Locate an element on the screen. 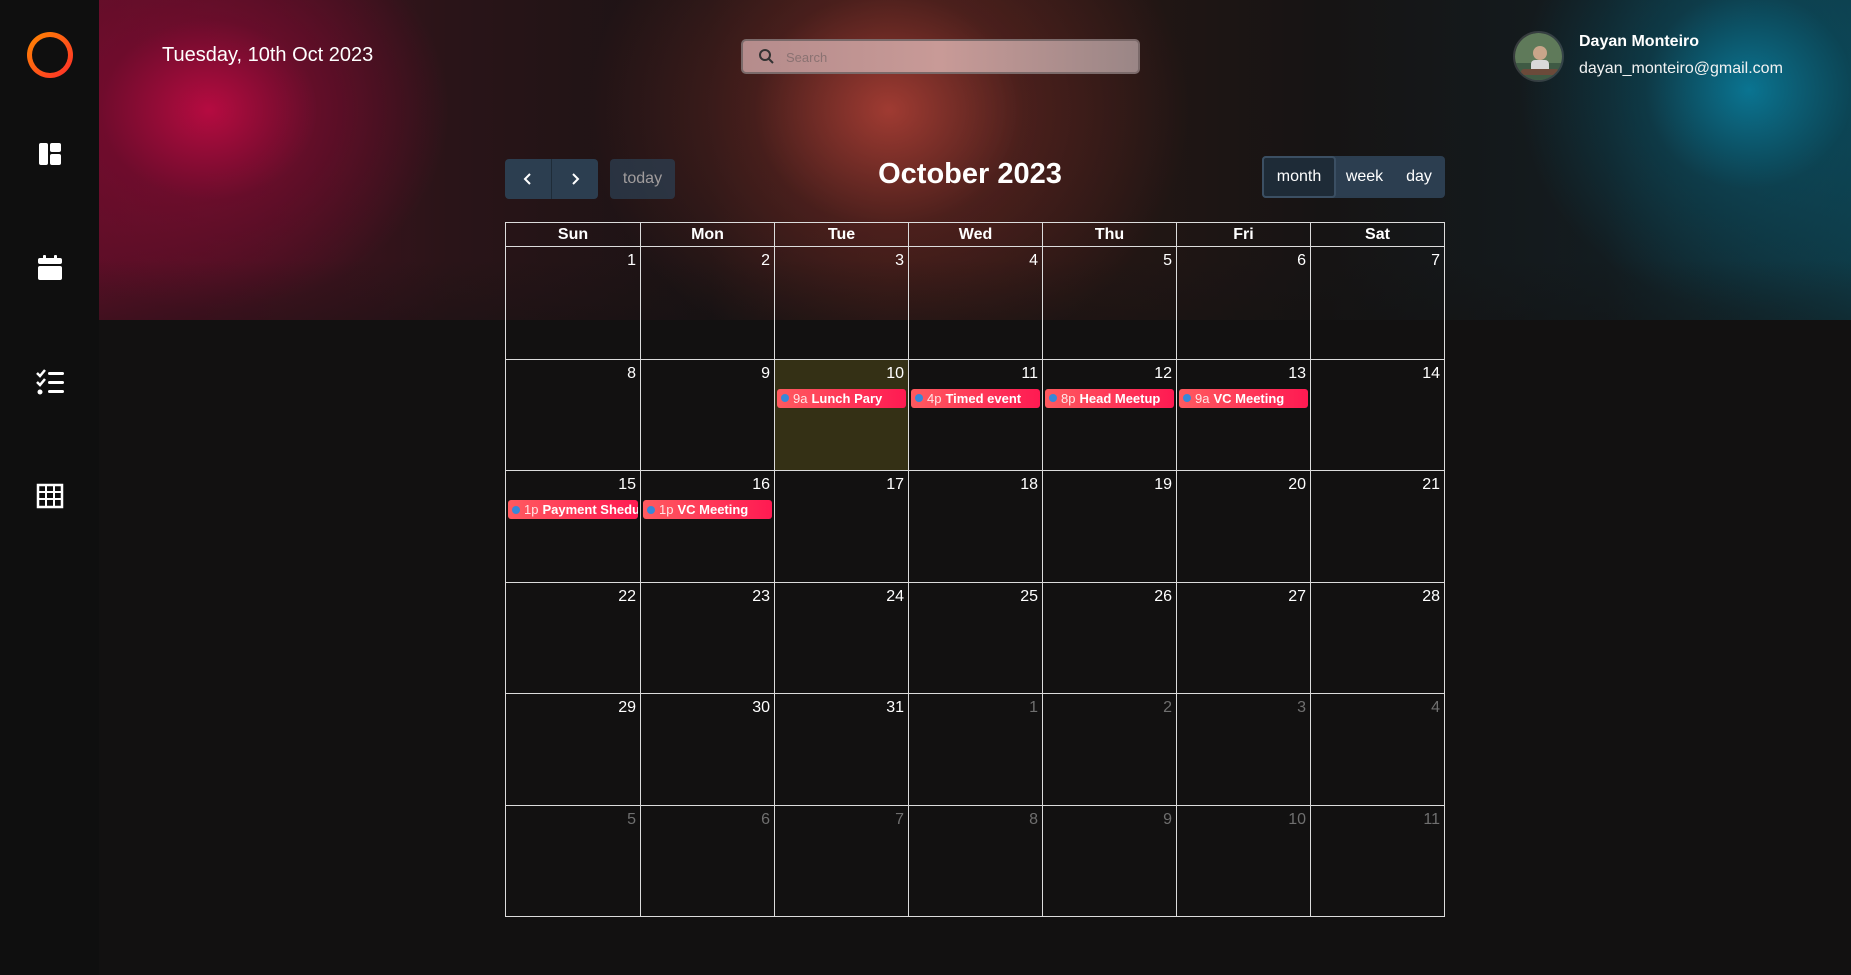 This screenshot has height=975, width=1851. calendar-event: 8p Head Meetup is located at coordinates (1109, 398).